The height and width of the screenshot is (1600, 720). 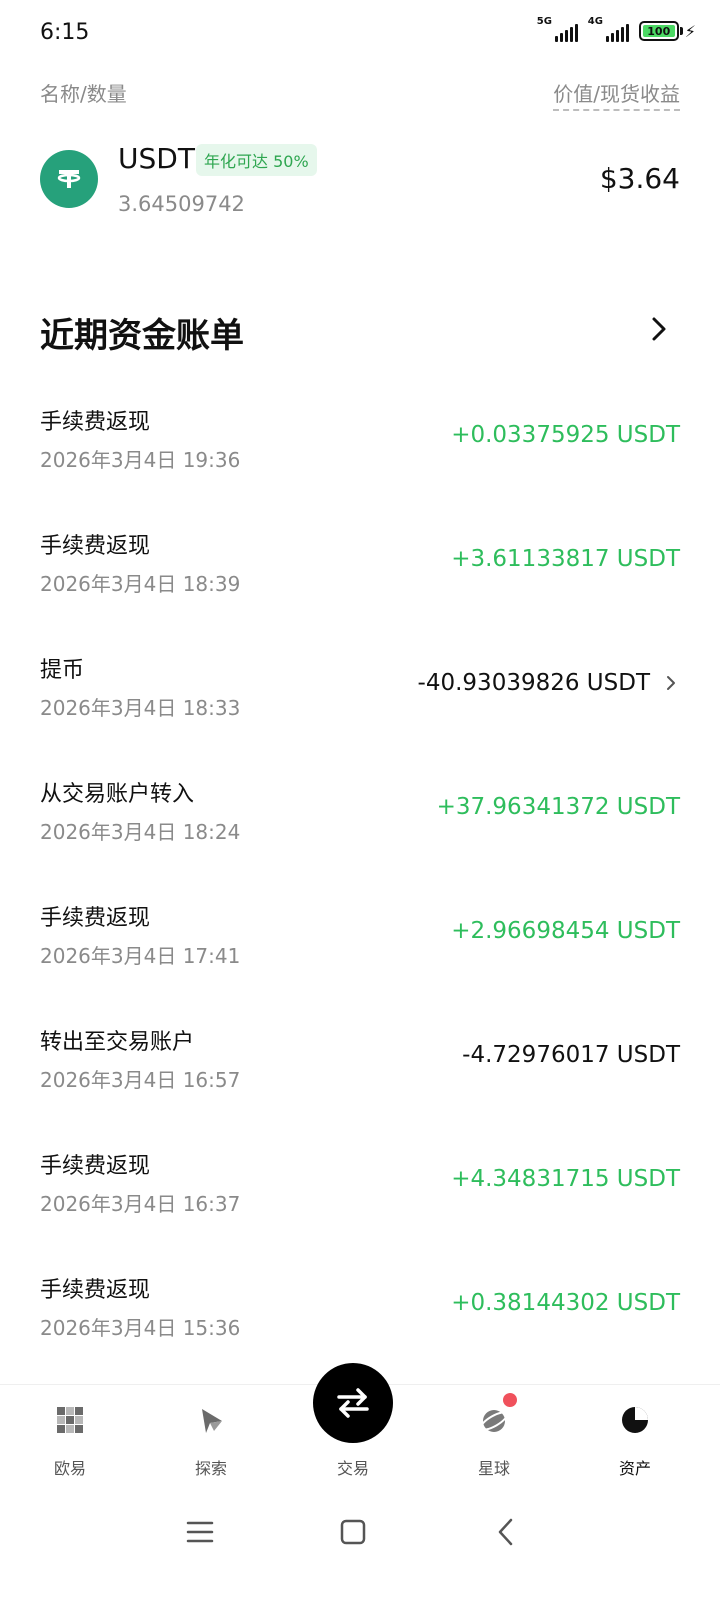 What do you see at coordinates (360, 1086) in the screenshot?
I see `transaction-row: 转出至交易账户 2026年3月4日 16:57 -4.72976017 USDT` at bounding box center [360, 1086].